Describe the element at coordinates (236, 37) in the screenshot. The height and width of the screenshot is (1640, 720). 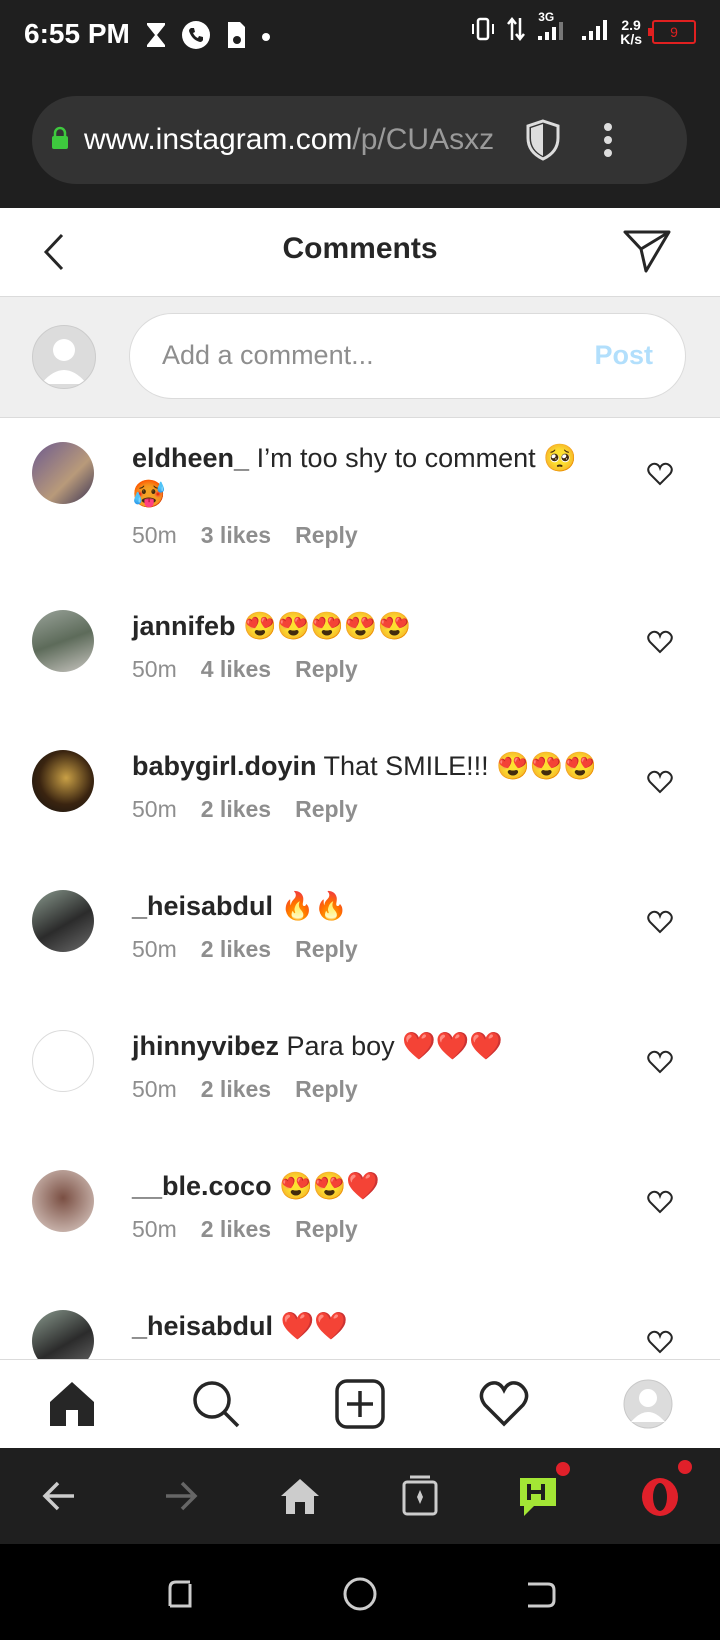
I see `sim-storage-icon` at that location.